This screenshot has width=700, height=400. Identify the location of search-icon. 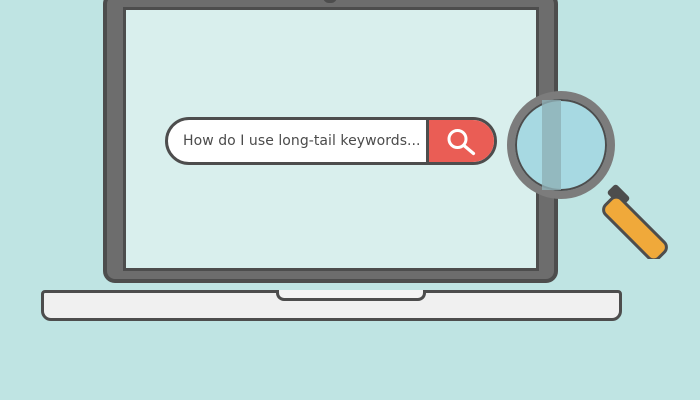
(461, 142).